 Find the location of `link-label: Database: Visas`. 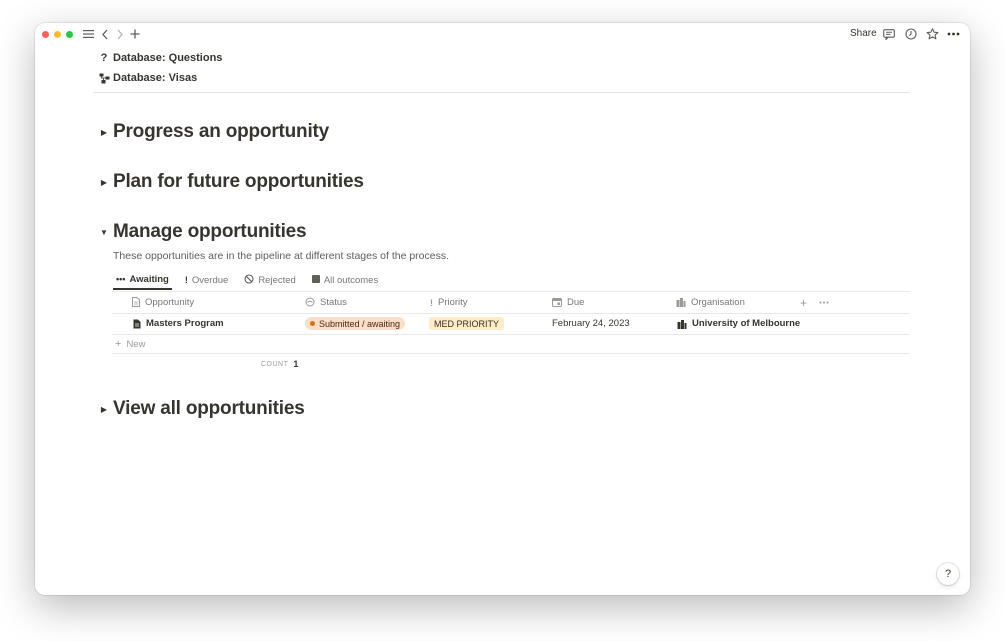

link-label: Database: Visas is located at coordinates (155, 78).